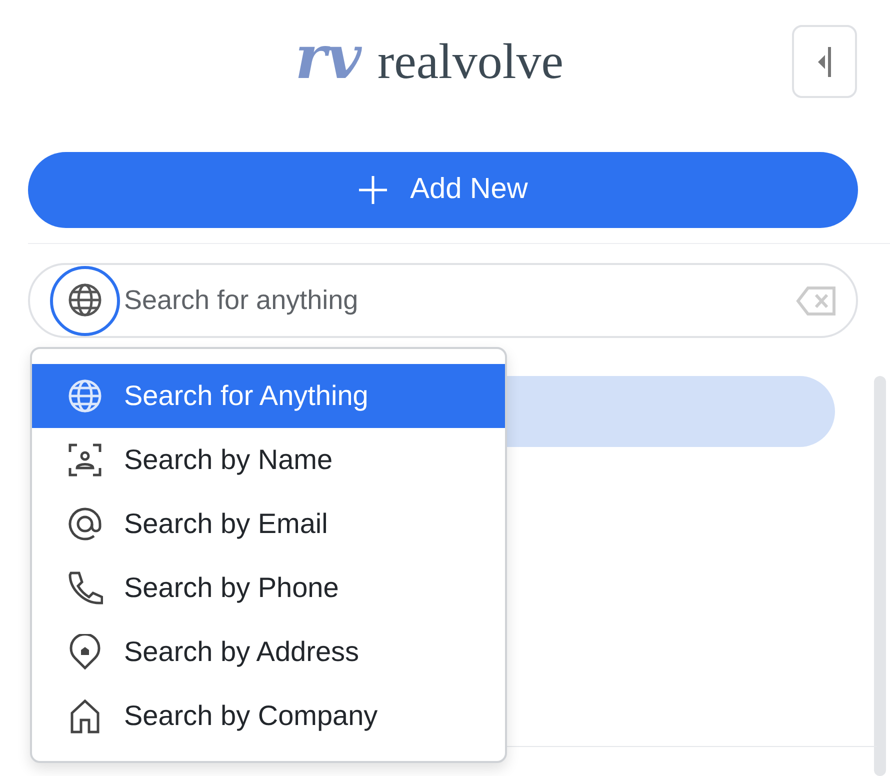 This screenshot has width=890, height=776. I want to click on location-pin-icon, so click(85, 652).